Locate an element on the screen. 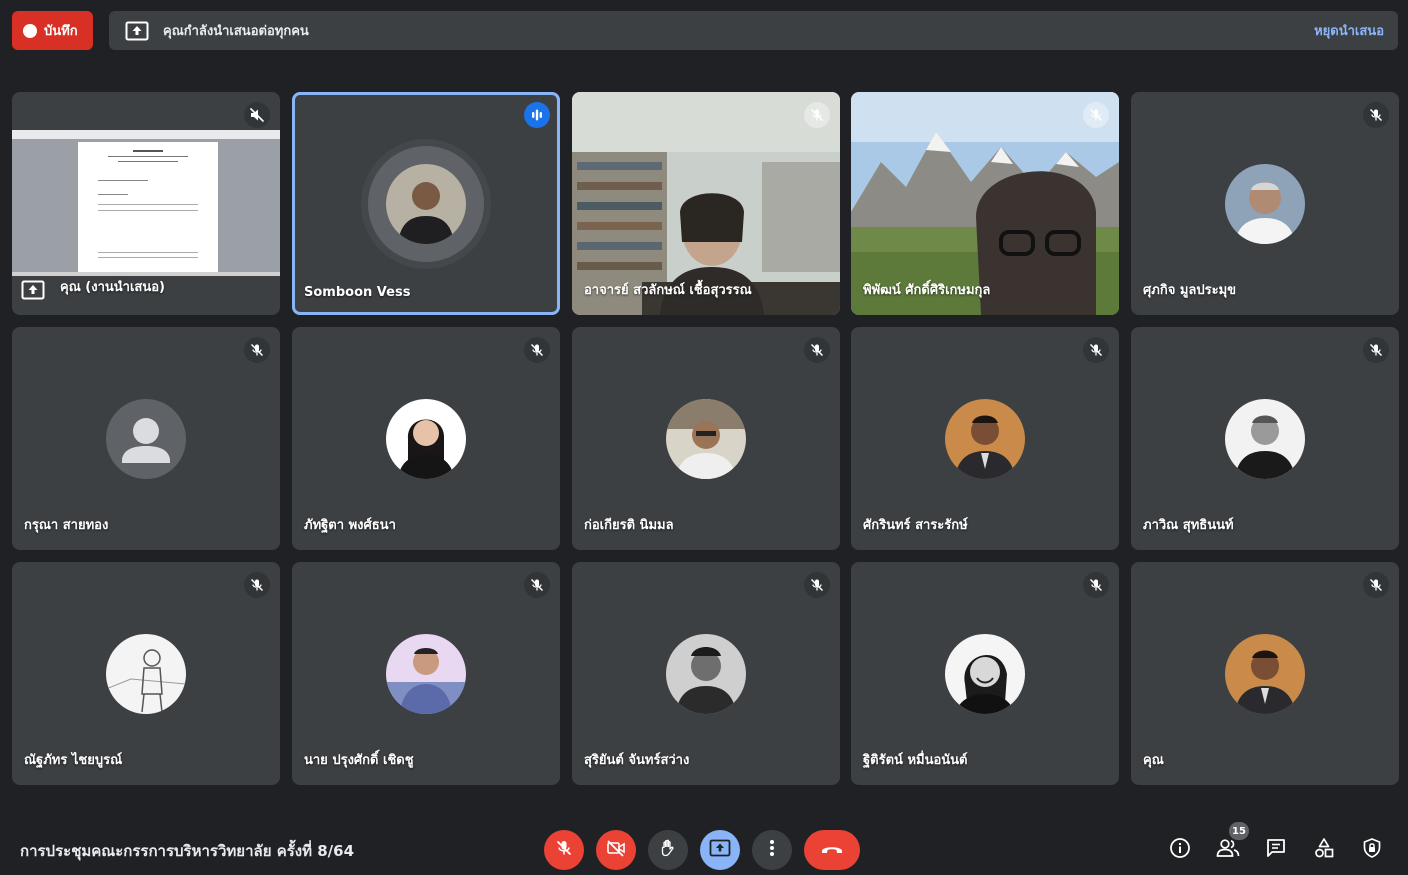 This screenshot has height=875, width=1408. record-label: บันทึก is located at coordinates (61, 31).